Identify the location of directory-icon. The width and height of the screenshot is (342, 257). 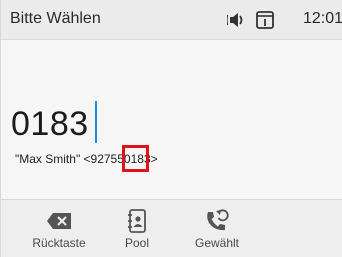
(137, 221).